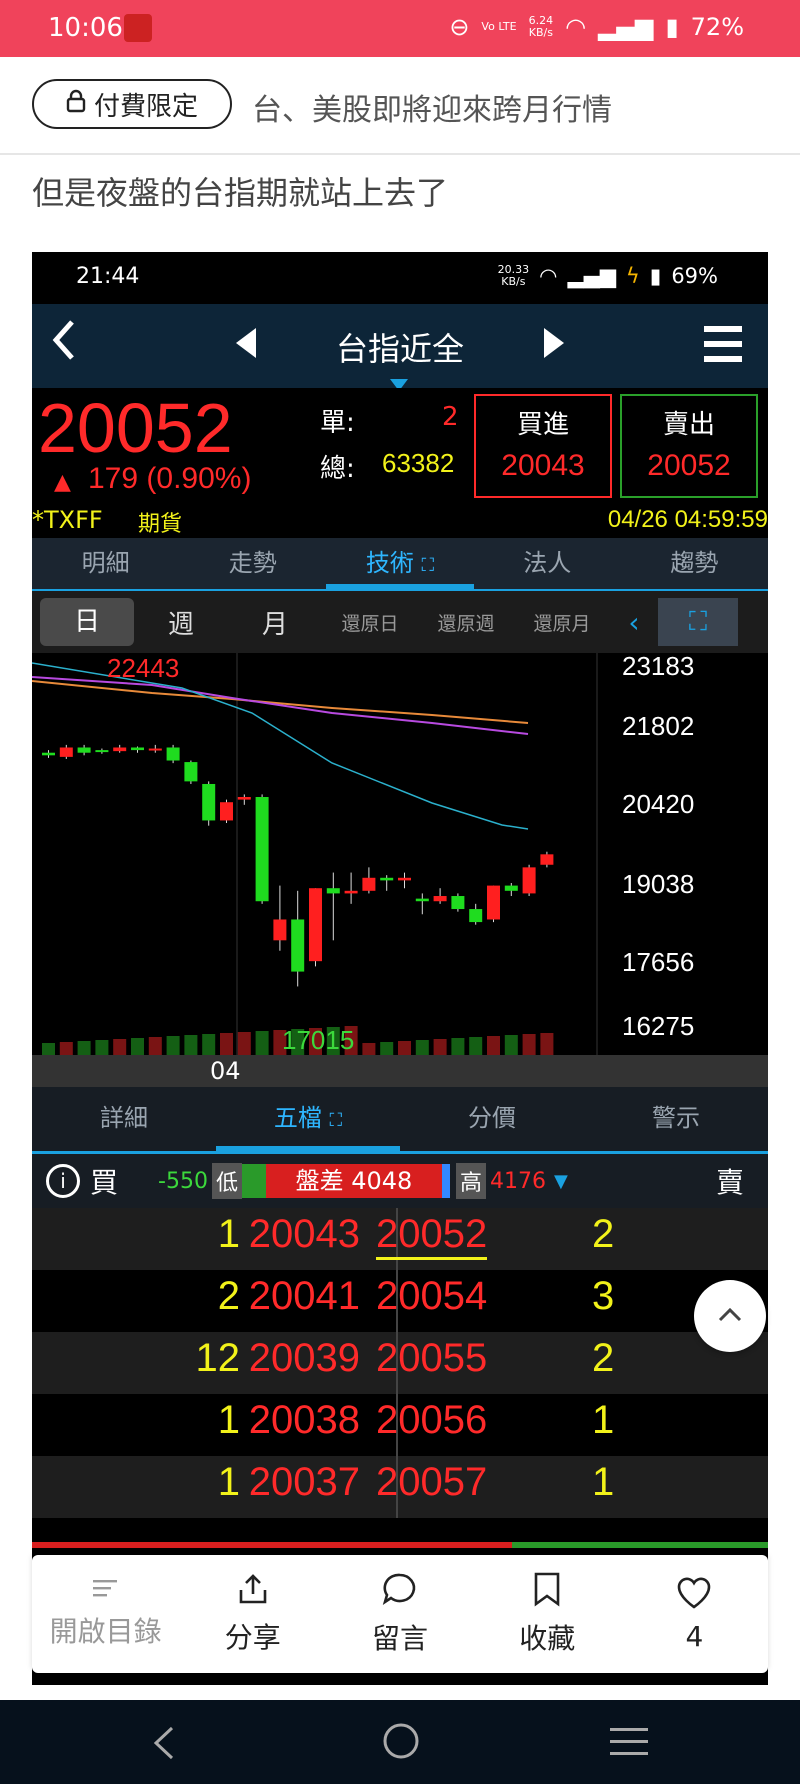 Image resolution: width=800 pixels, height=1784 pixels. What do you see at coordinates (543, 446) in the screenshot?
I see `buy-box: 買進 20043` at bounding box center [543, 446].